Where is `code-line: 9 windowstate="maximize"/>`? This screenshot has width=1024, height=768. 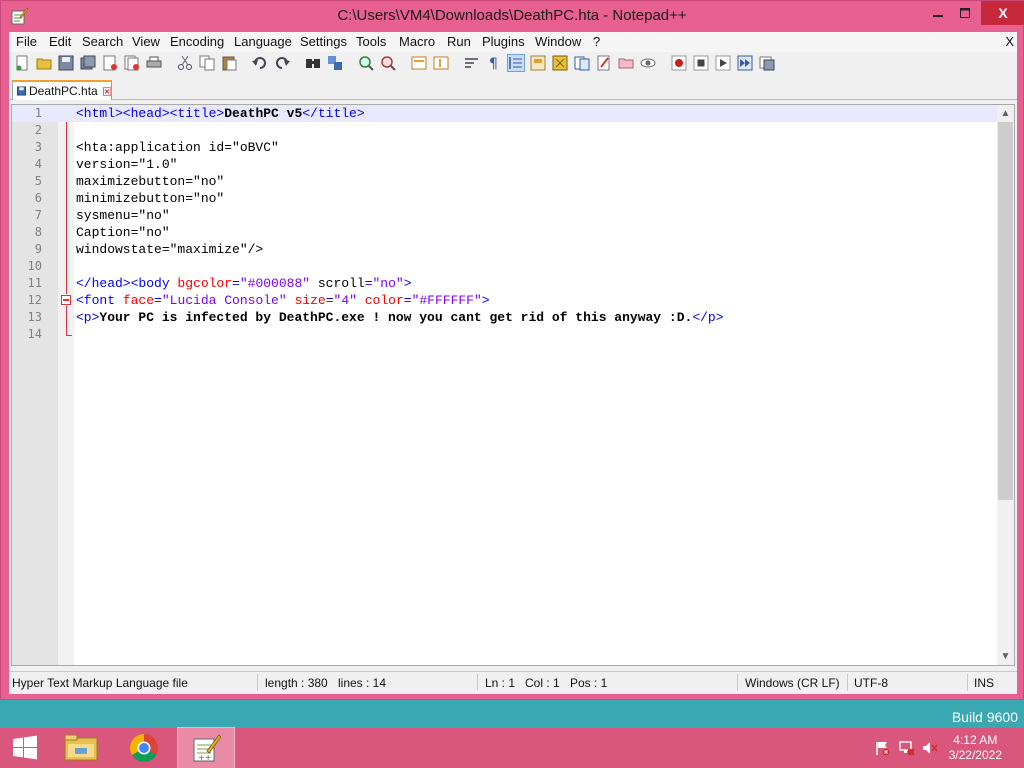 code-line: 9 windowstate="maximize"/> is located at coordinates (506, 249).